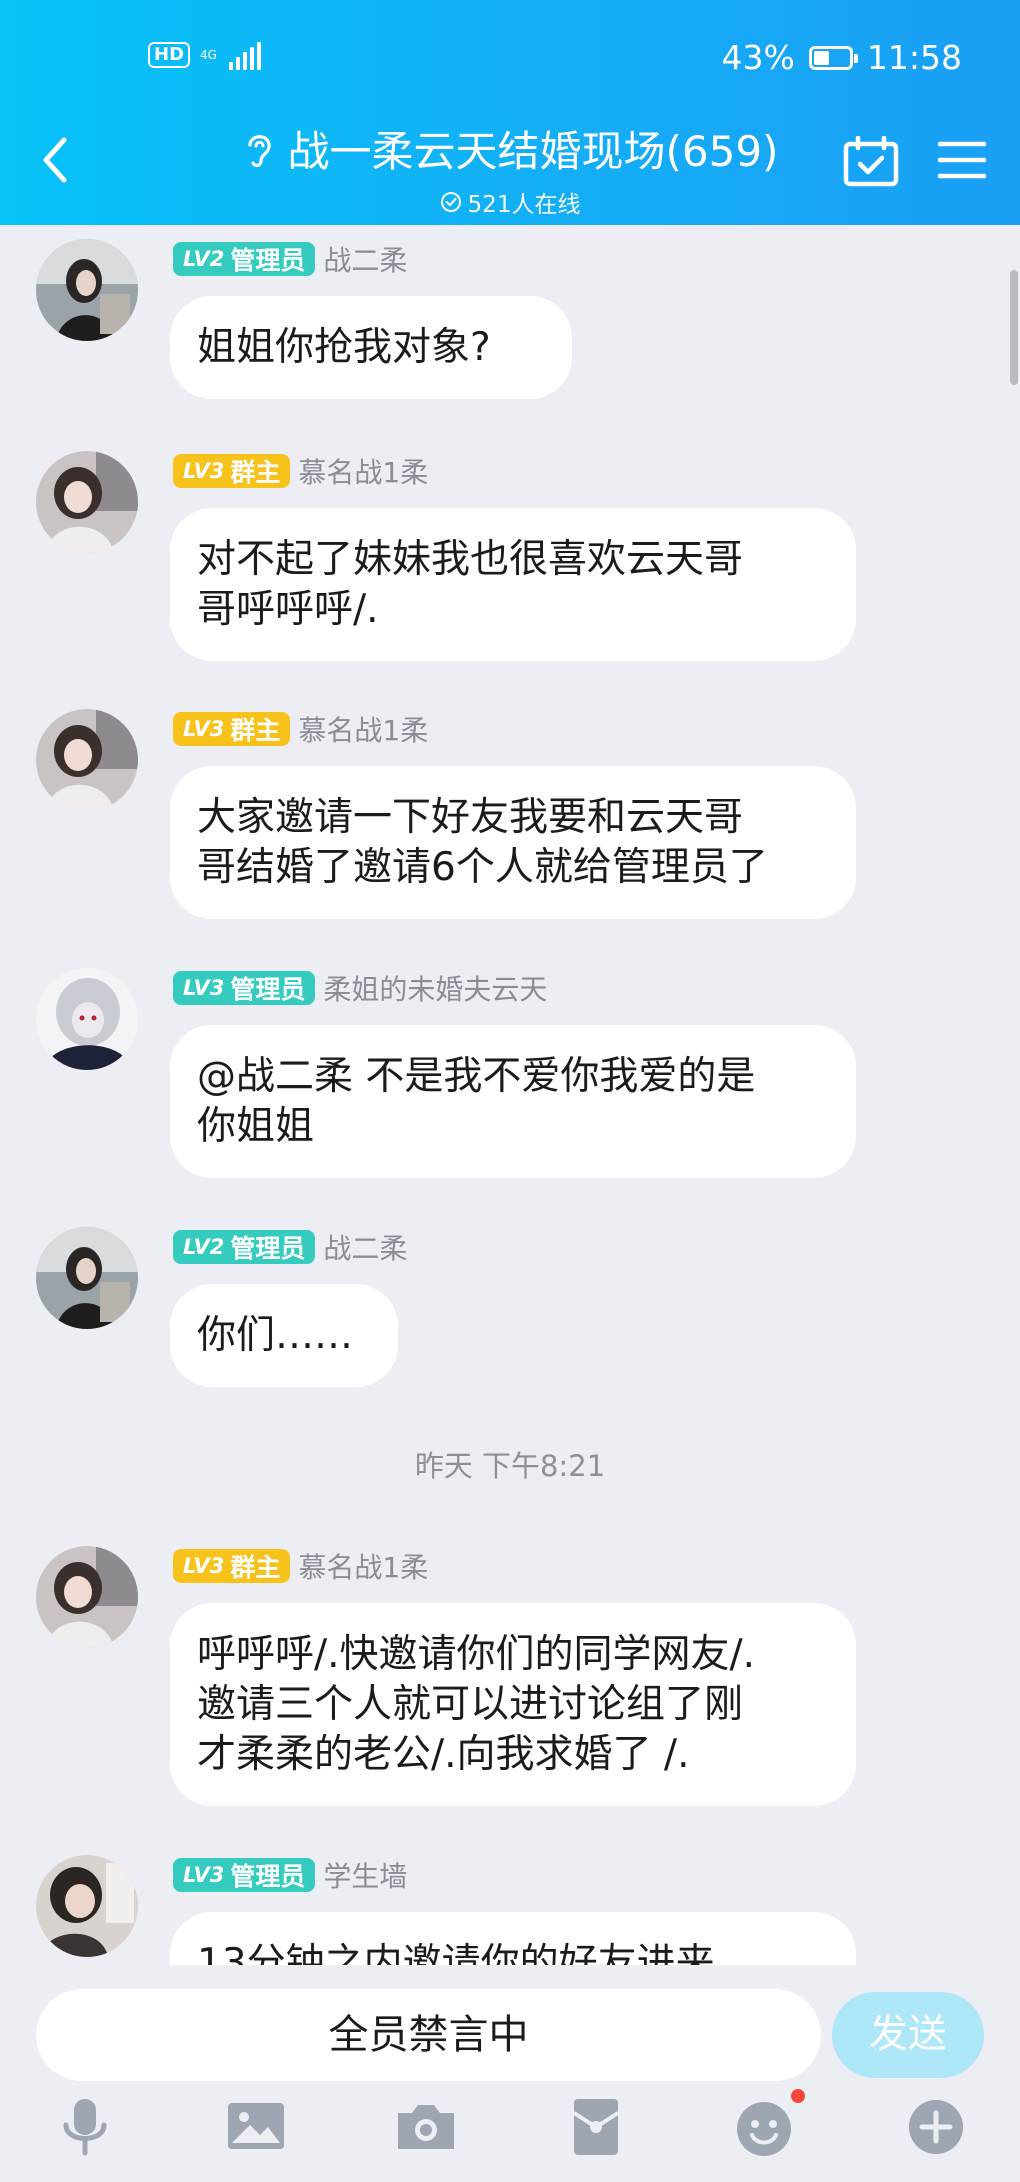 This screenshot has width=1020, height=2182. Describe the element at coordinates (764, 2129) in the screenshot. I see `emoji-icon` at that location.